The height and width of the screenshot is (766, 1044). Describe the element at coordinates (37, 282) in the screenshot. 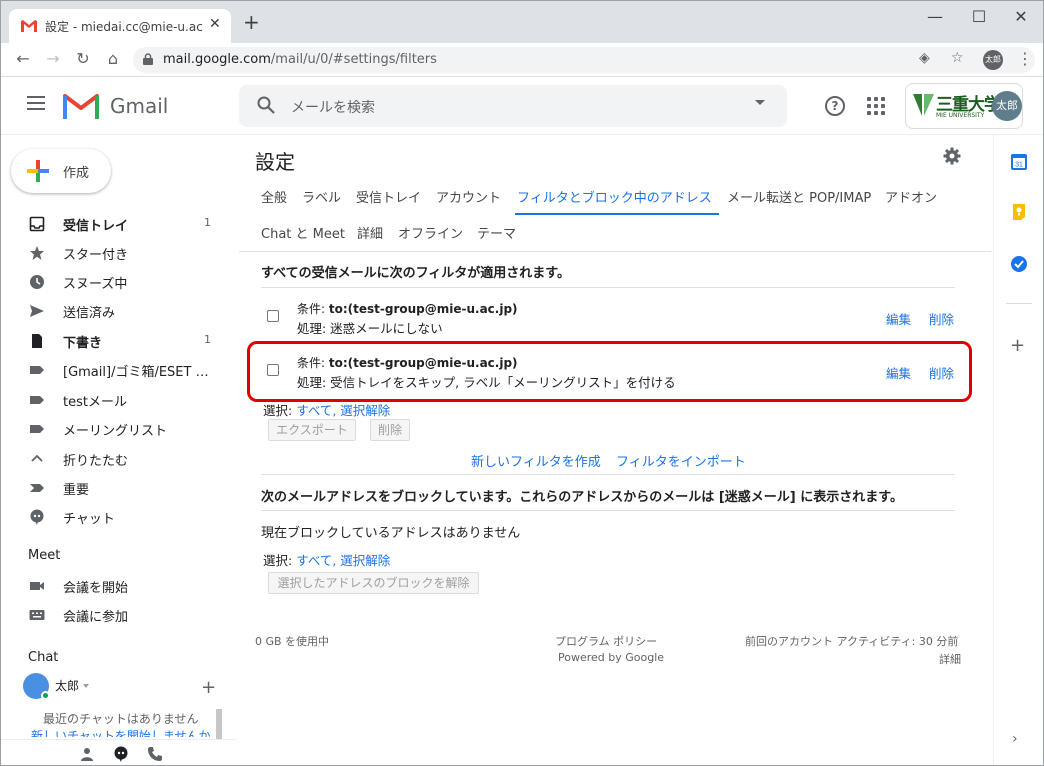

I see `clock-icon` at that location.